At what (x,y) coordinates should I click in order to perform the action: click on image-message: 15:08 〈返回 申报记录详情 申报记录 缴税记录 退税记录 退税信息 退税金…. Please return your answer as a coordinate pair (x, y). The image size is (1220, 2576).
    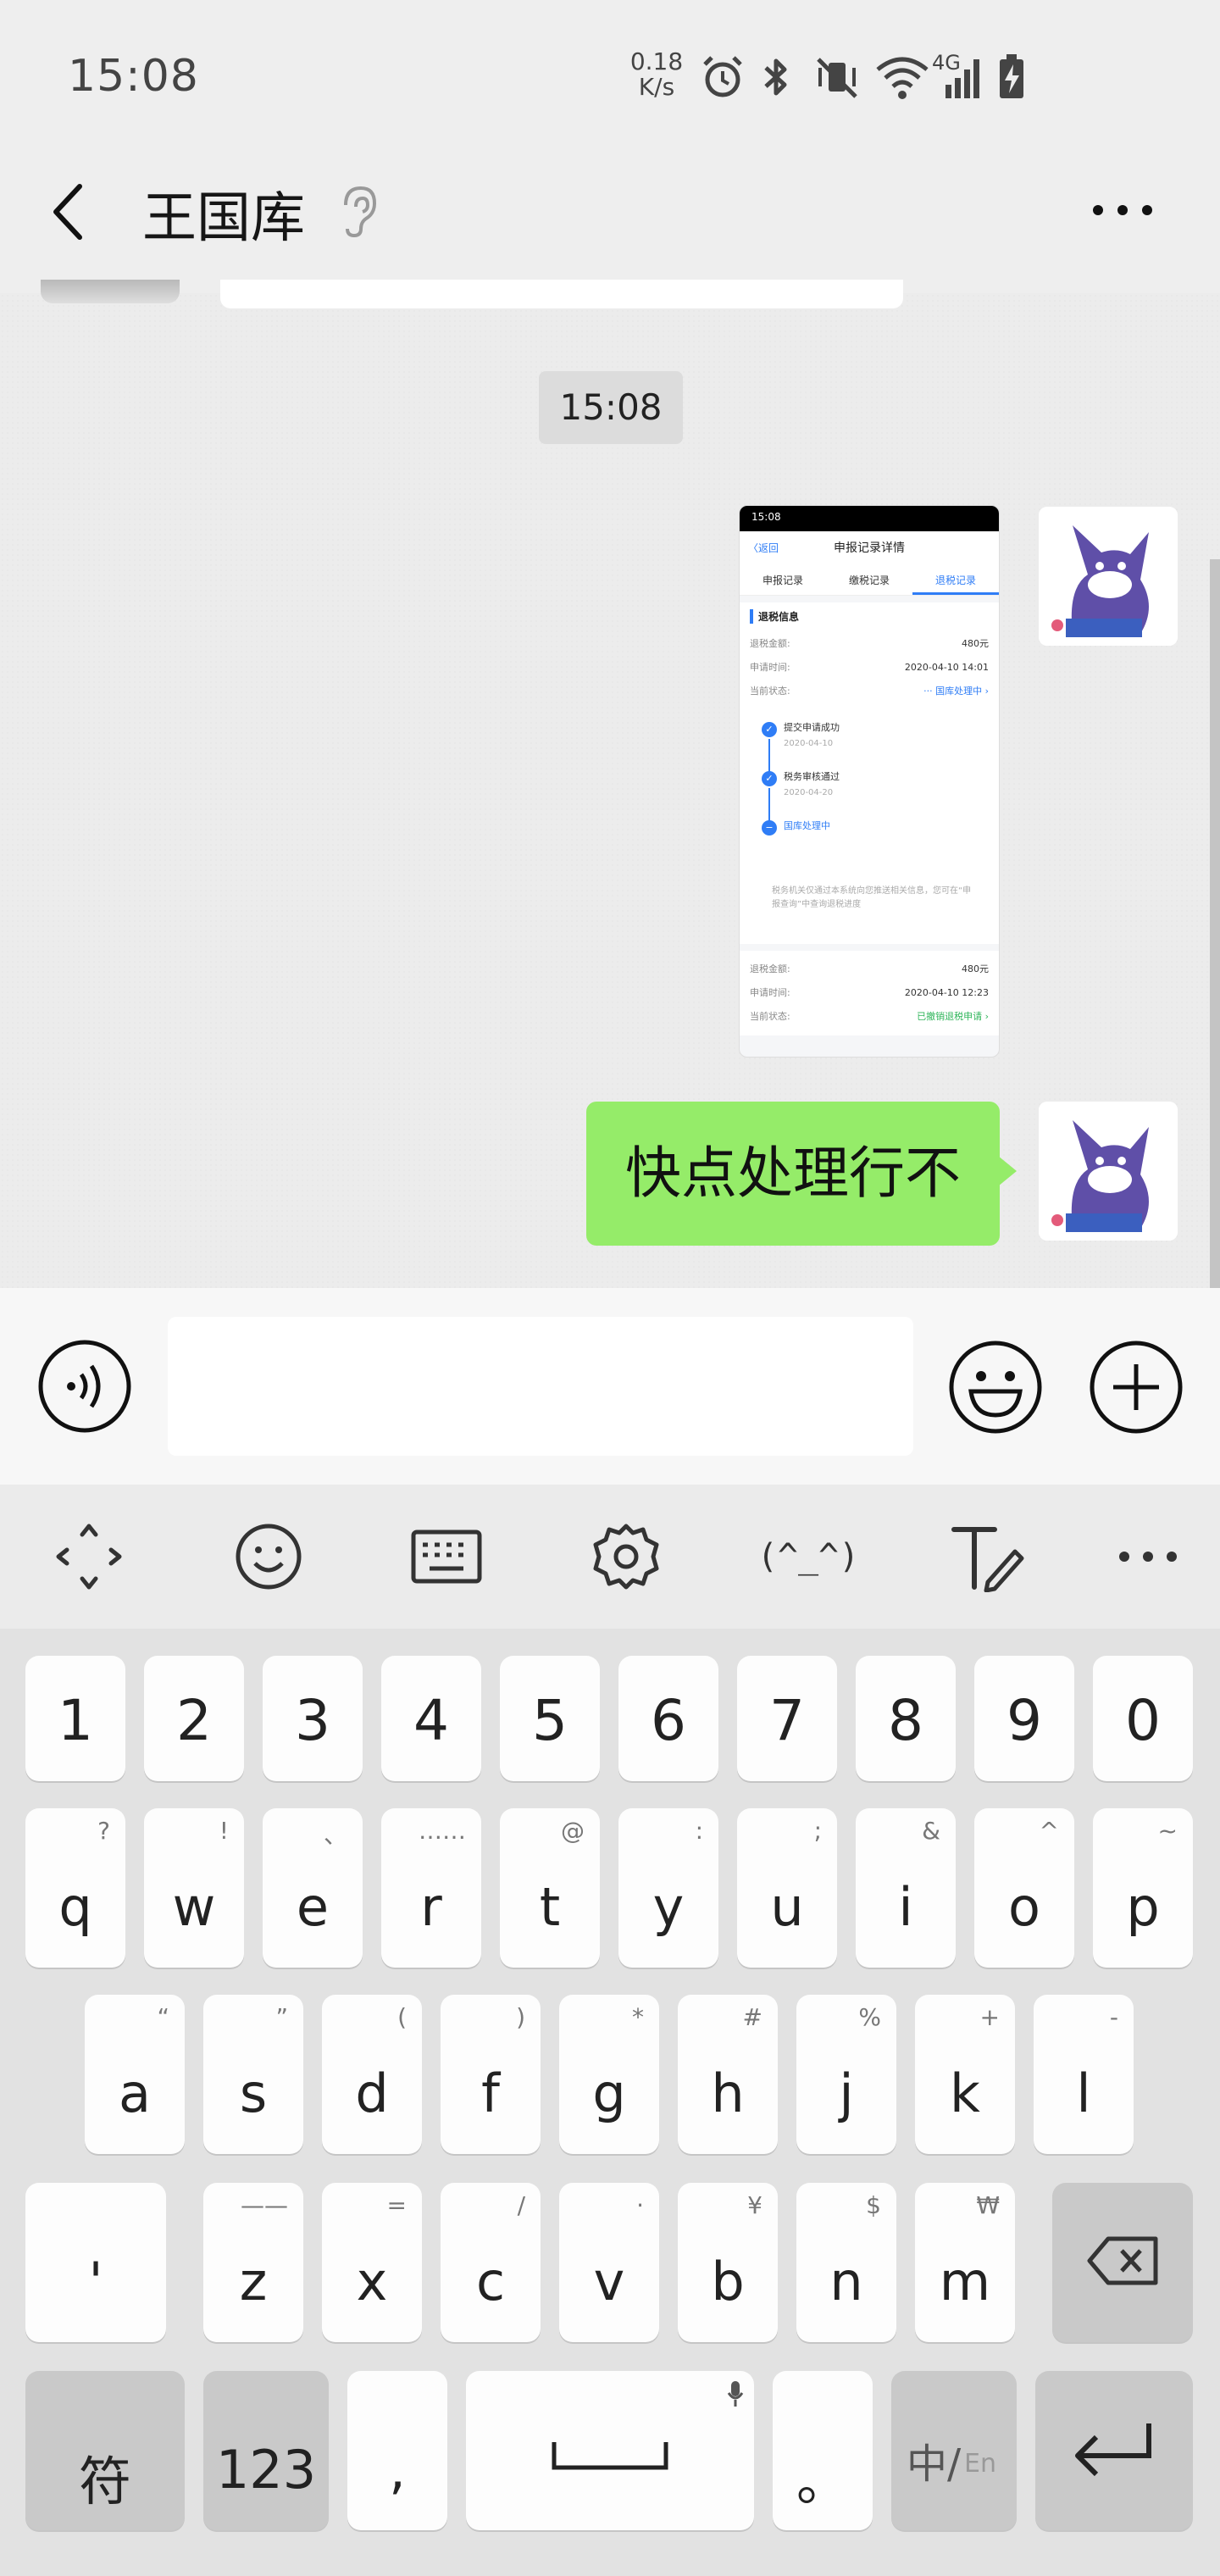
    Looking at the image, I should click on (869, 781).